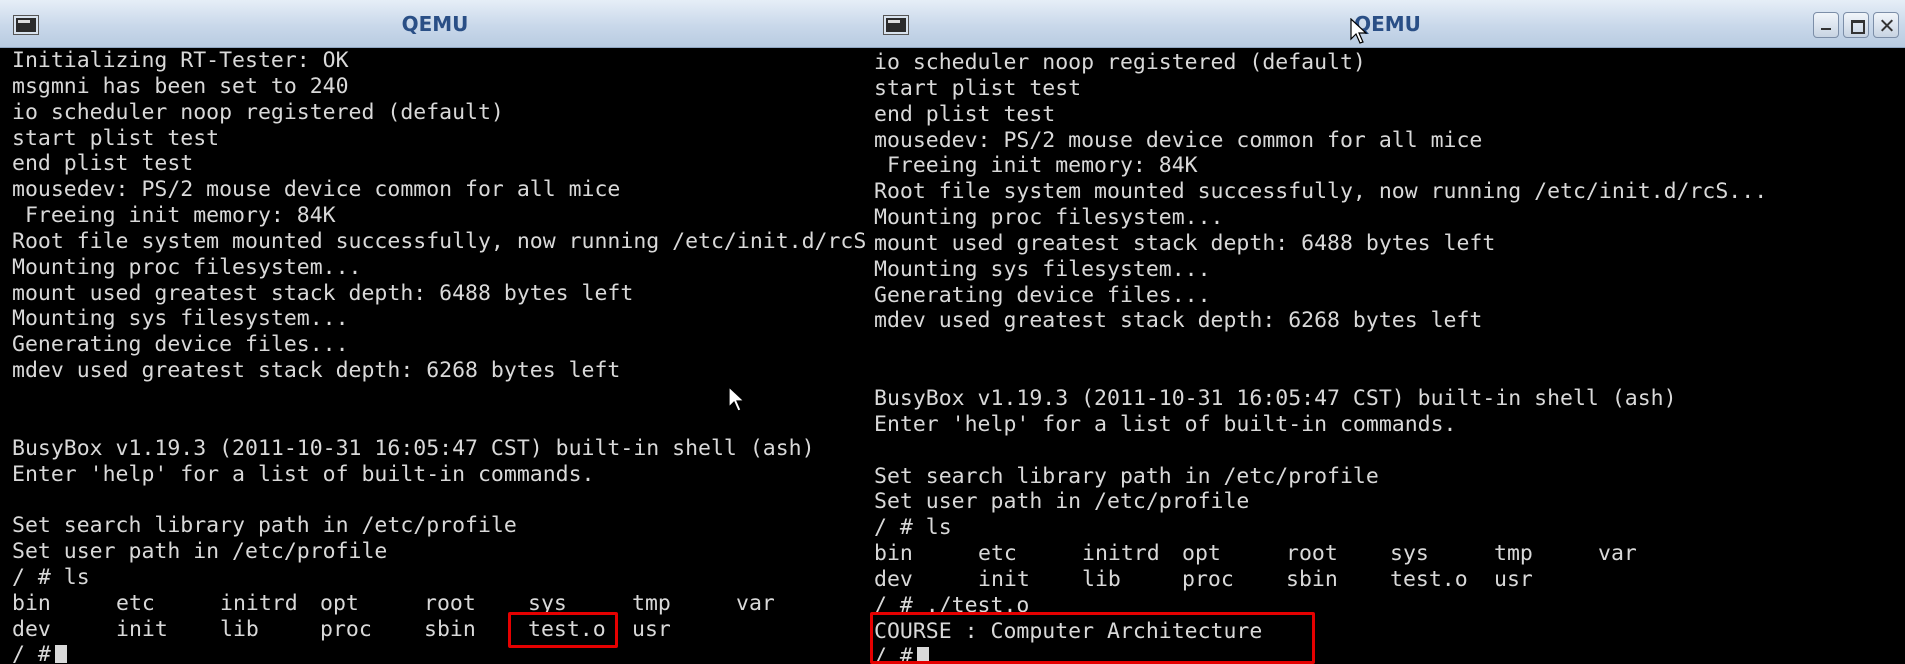 The height and width of the screenshot is (664, 1905). I want to click on console-line: msgmni has been set to 240, so click(180, 86).